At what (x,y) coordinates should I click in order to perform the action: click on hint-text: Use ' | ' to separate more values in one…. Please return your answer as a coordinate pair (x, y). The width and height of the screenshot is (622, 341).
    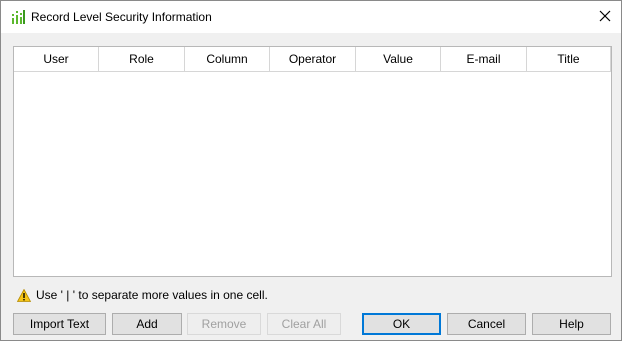
    Looking at the image, I should click on (152, 295).